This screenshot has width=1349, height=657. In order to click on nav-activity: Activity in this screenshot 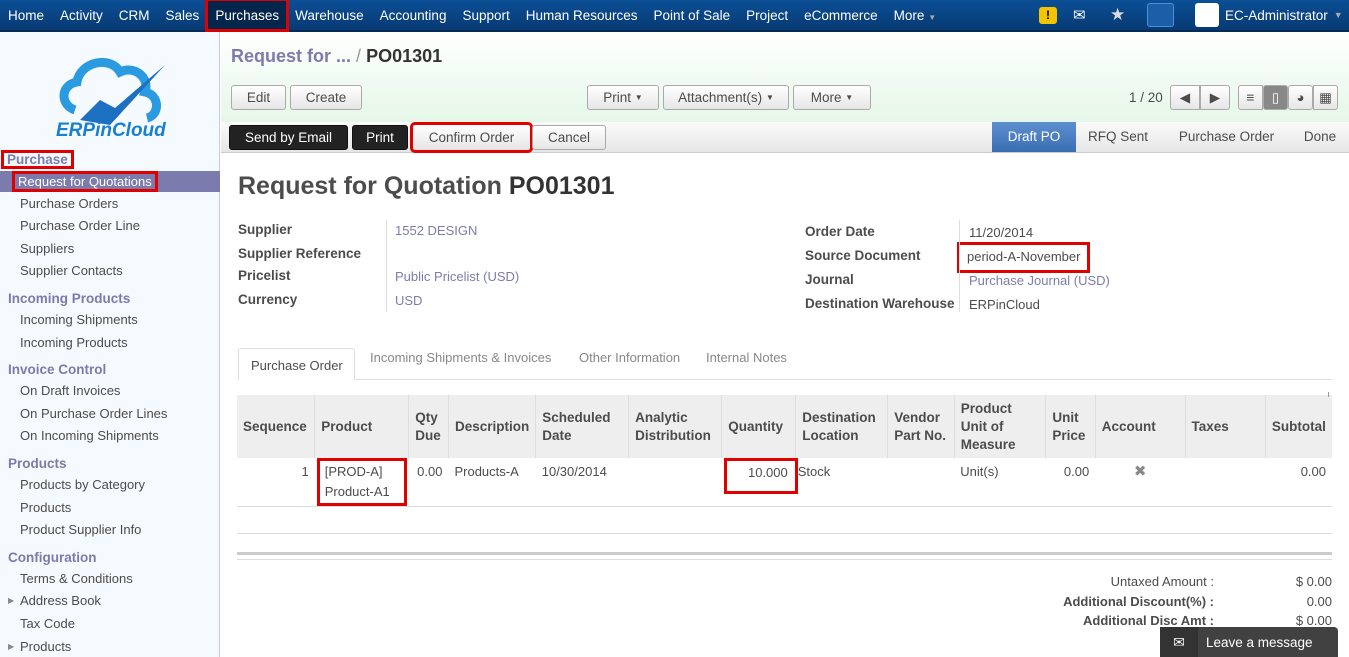, I will do `click(81, 15)`.